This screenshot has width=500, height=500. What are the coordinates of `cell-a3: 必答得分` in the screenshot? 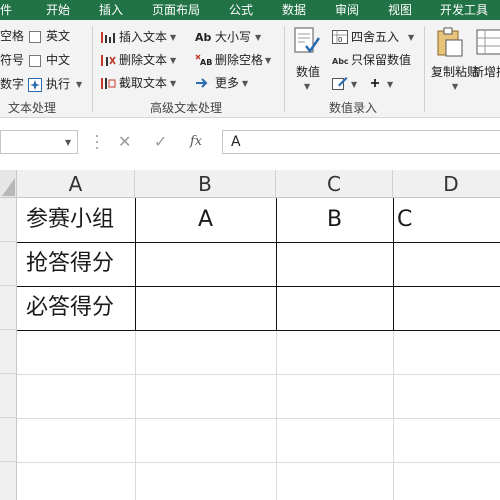 It's located at (70, 308).